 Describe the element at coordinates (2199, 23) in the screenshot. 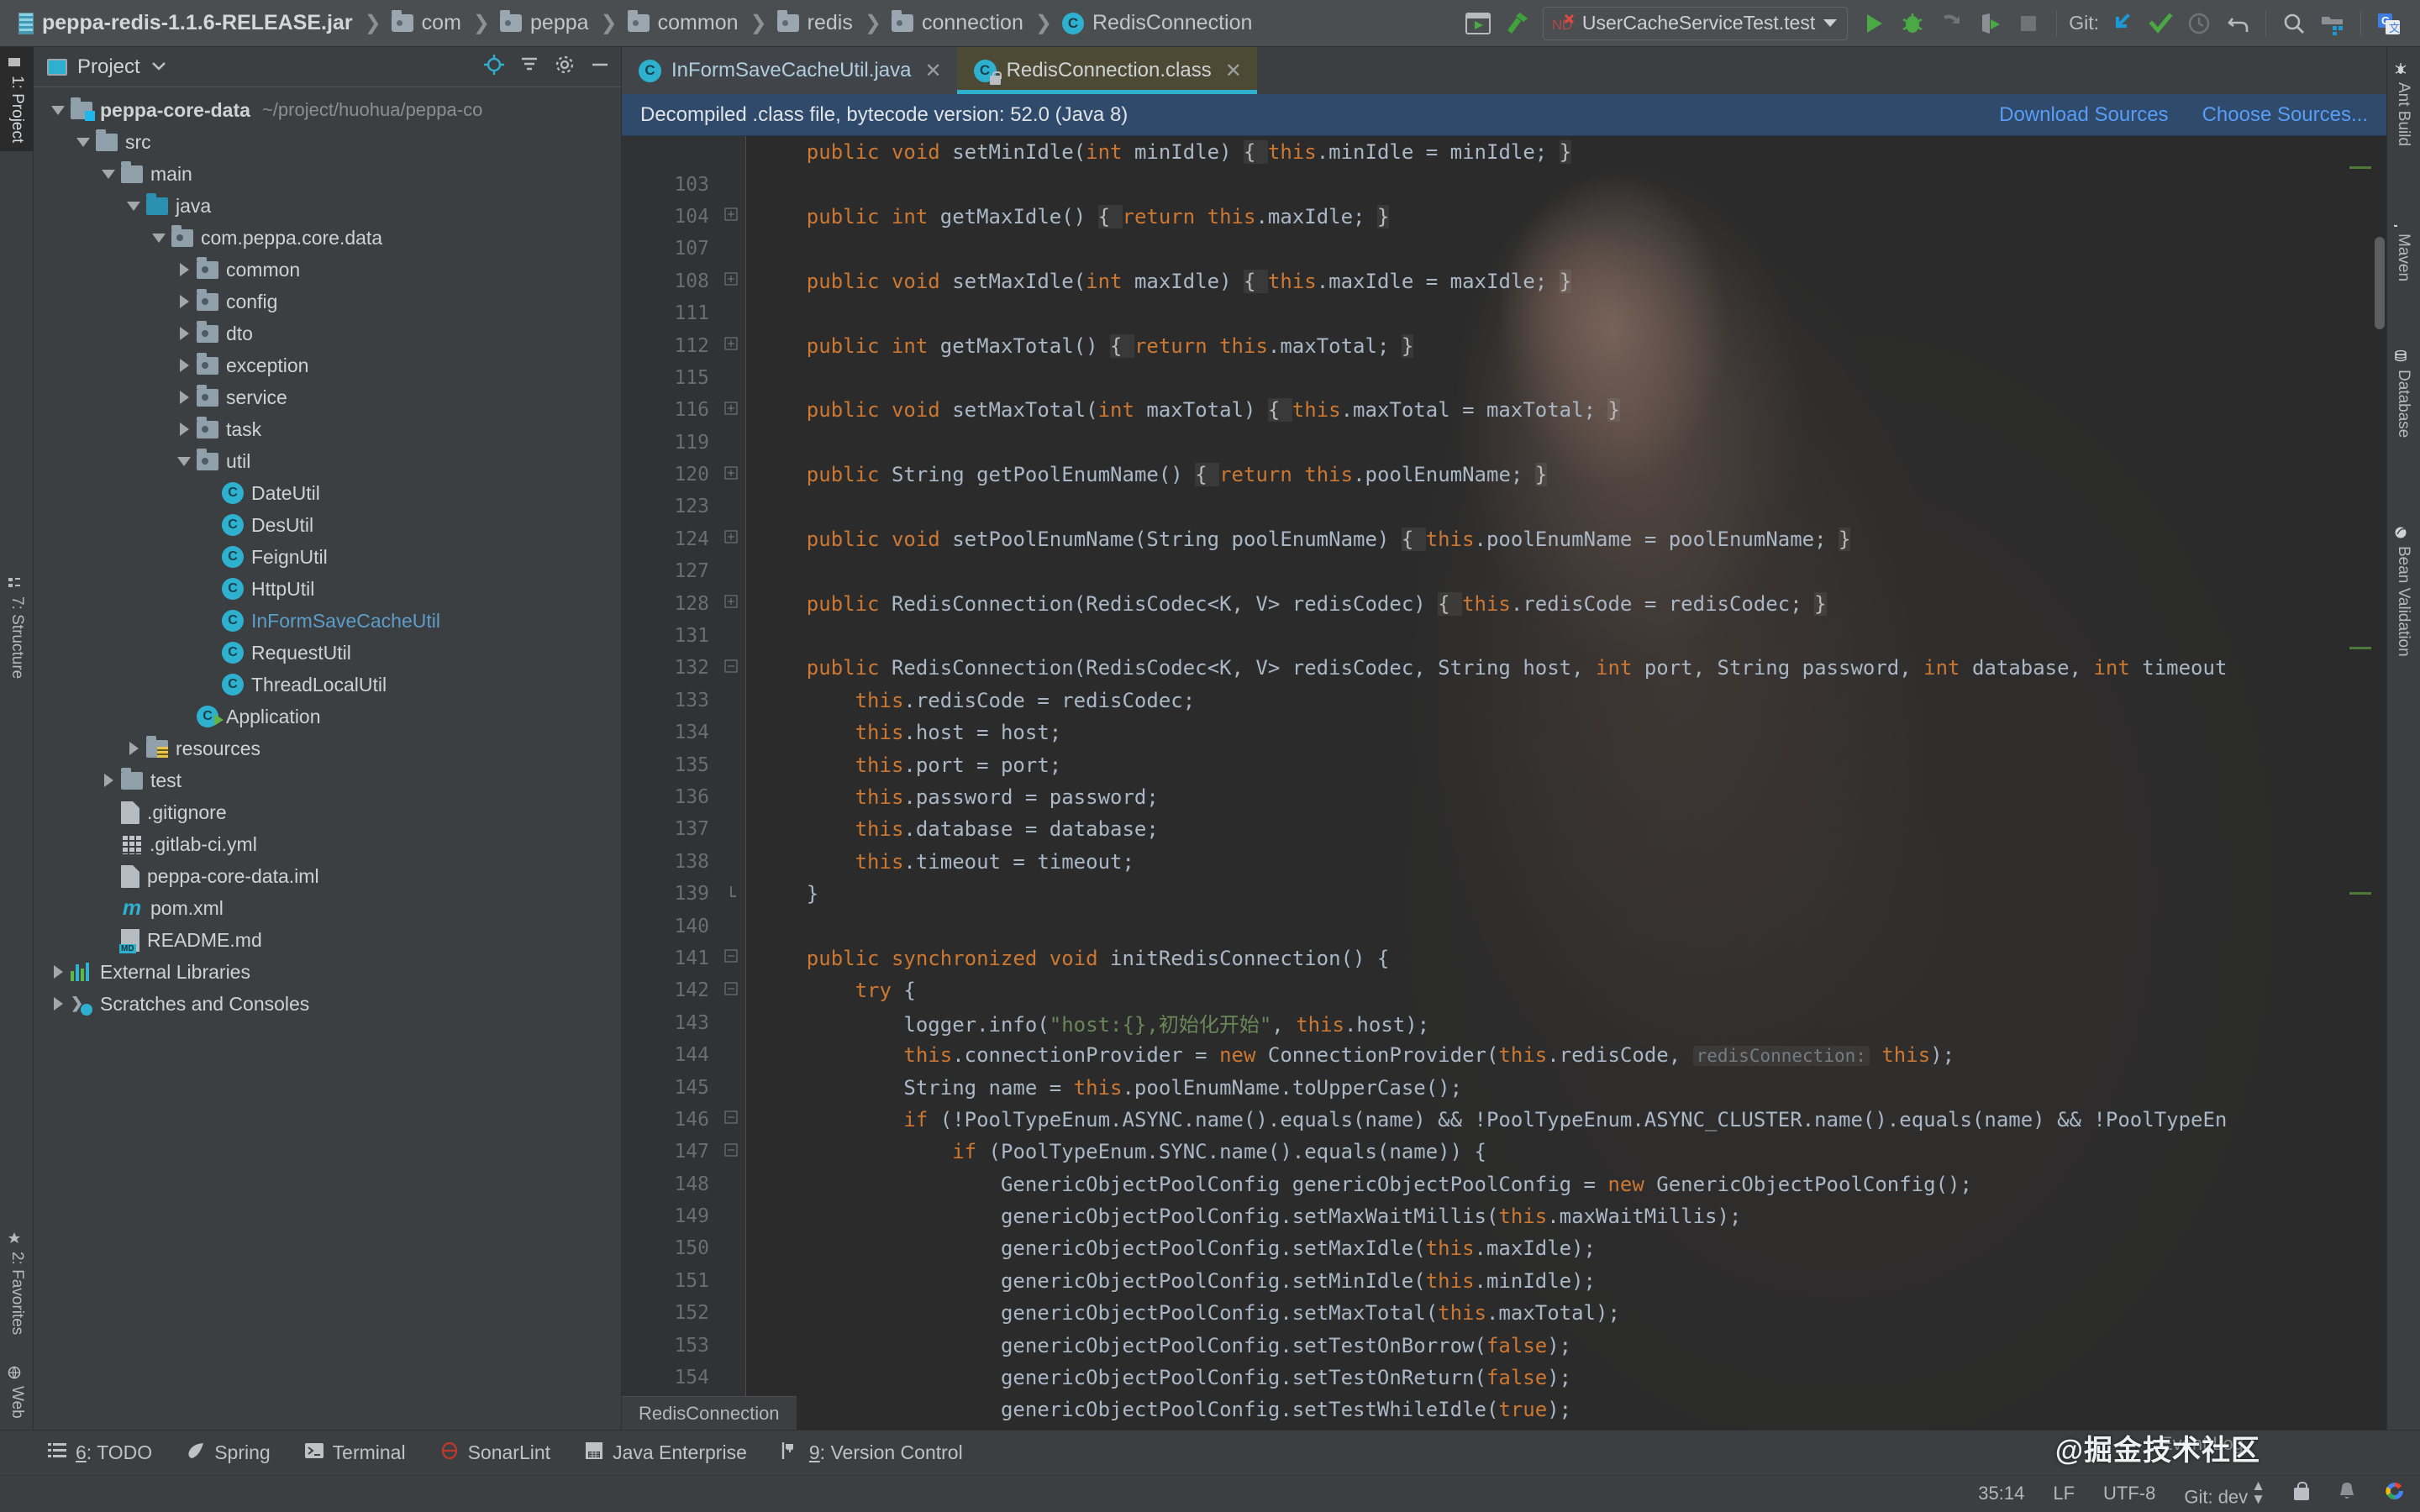

I see `git-history-icon` at that location.